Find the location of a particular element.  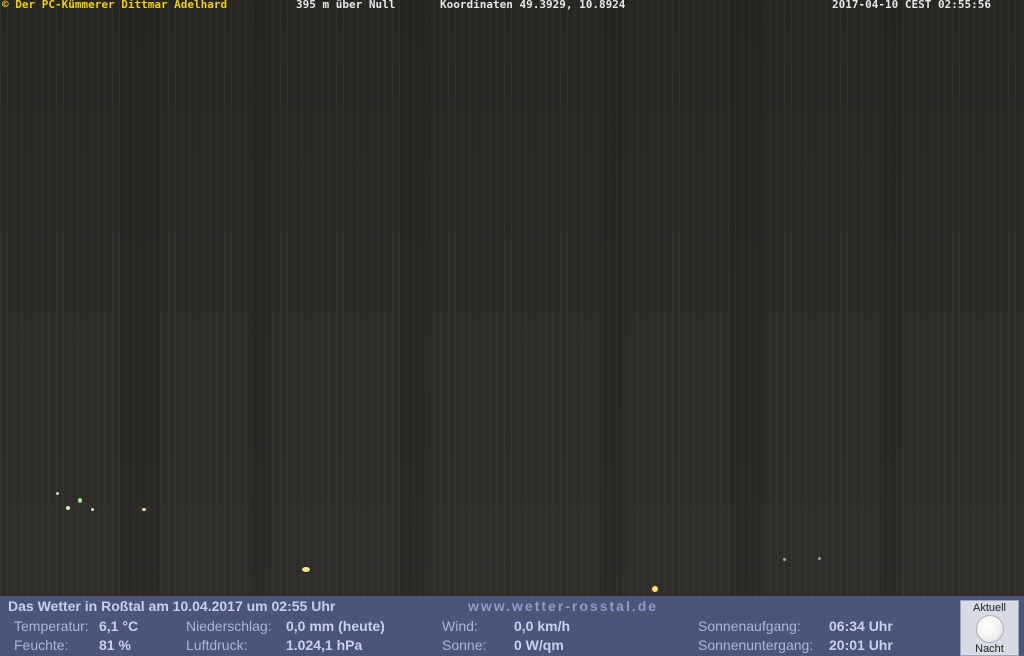

altitude-text: 395 m über Null is located at coordinates (346, 5).